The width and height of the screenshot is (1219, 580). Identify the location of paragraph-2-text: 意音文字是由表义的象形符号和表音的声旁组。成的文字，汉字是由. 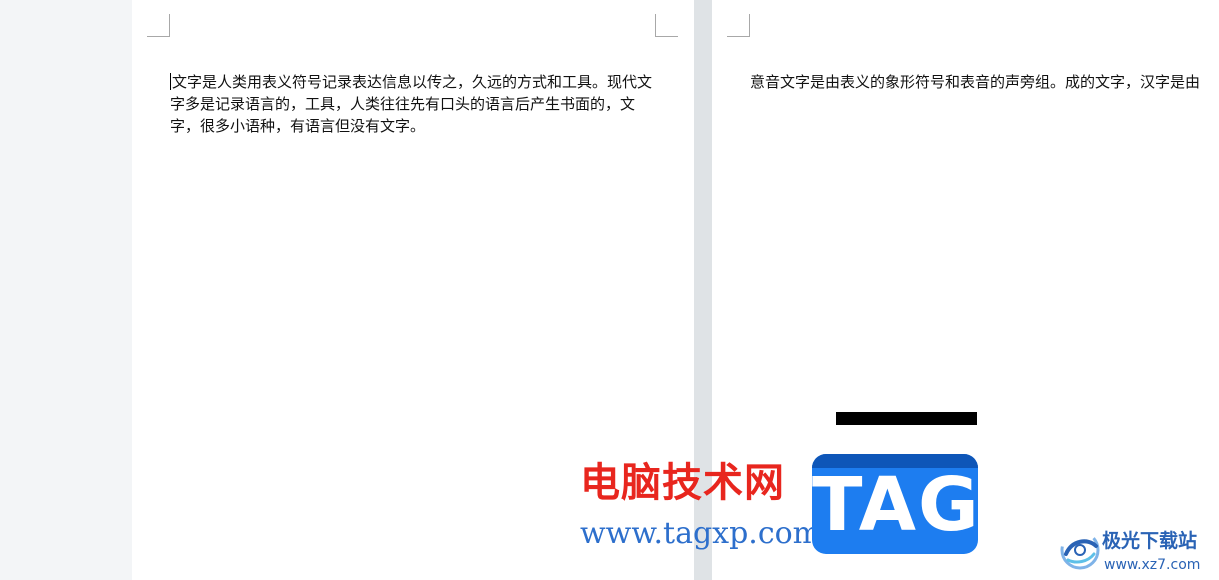
(975, 82).